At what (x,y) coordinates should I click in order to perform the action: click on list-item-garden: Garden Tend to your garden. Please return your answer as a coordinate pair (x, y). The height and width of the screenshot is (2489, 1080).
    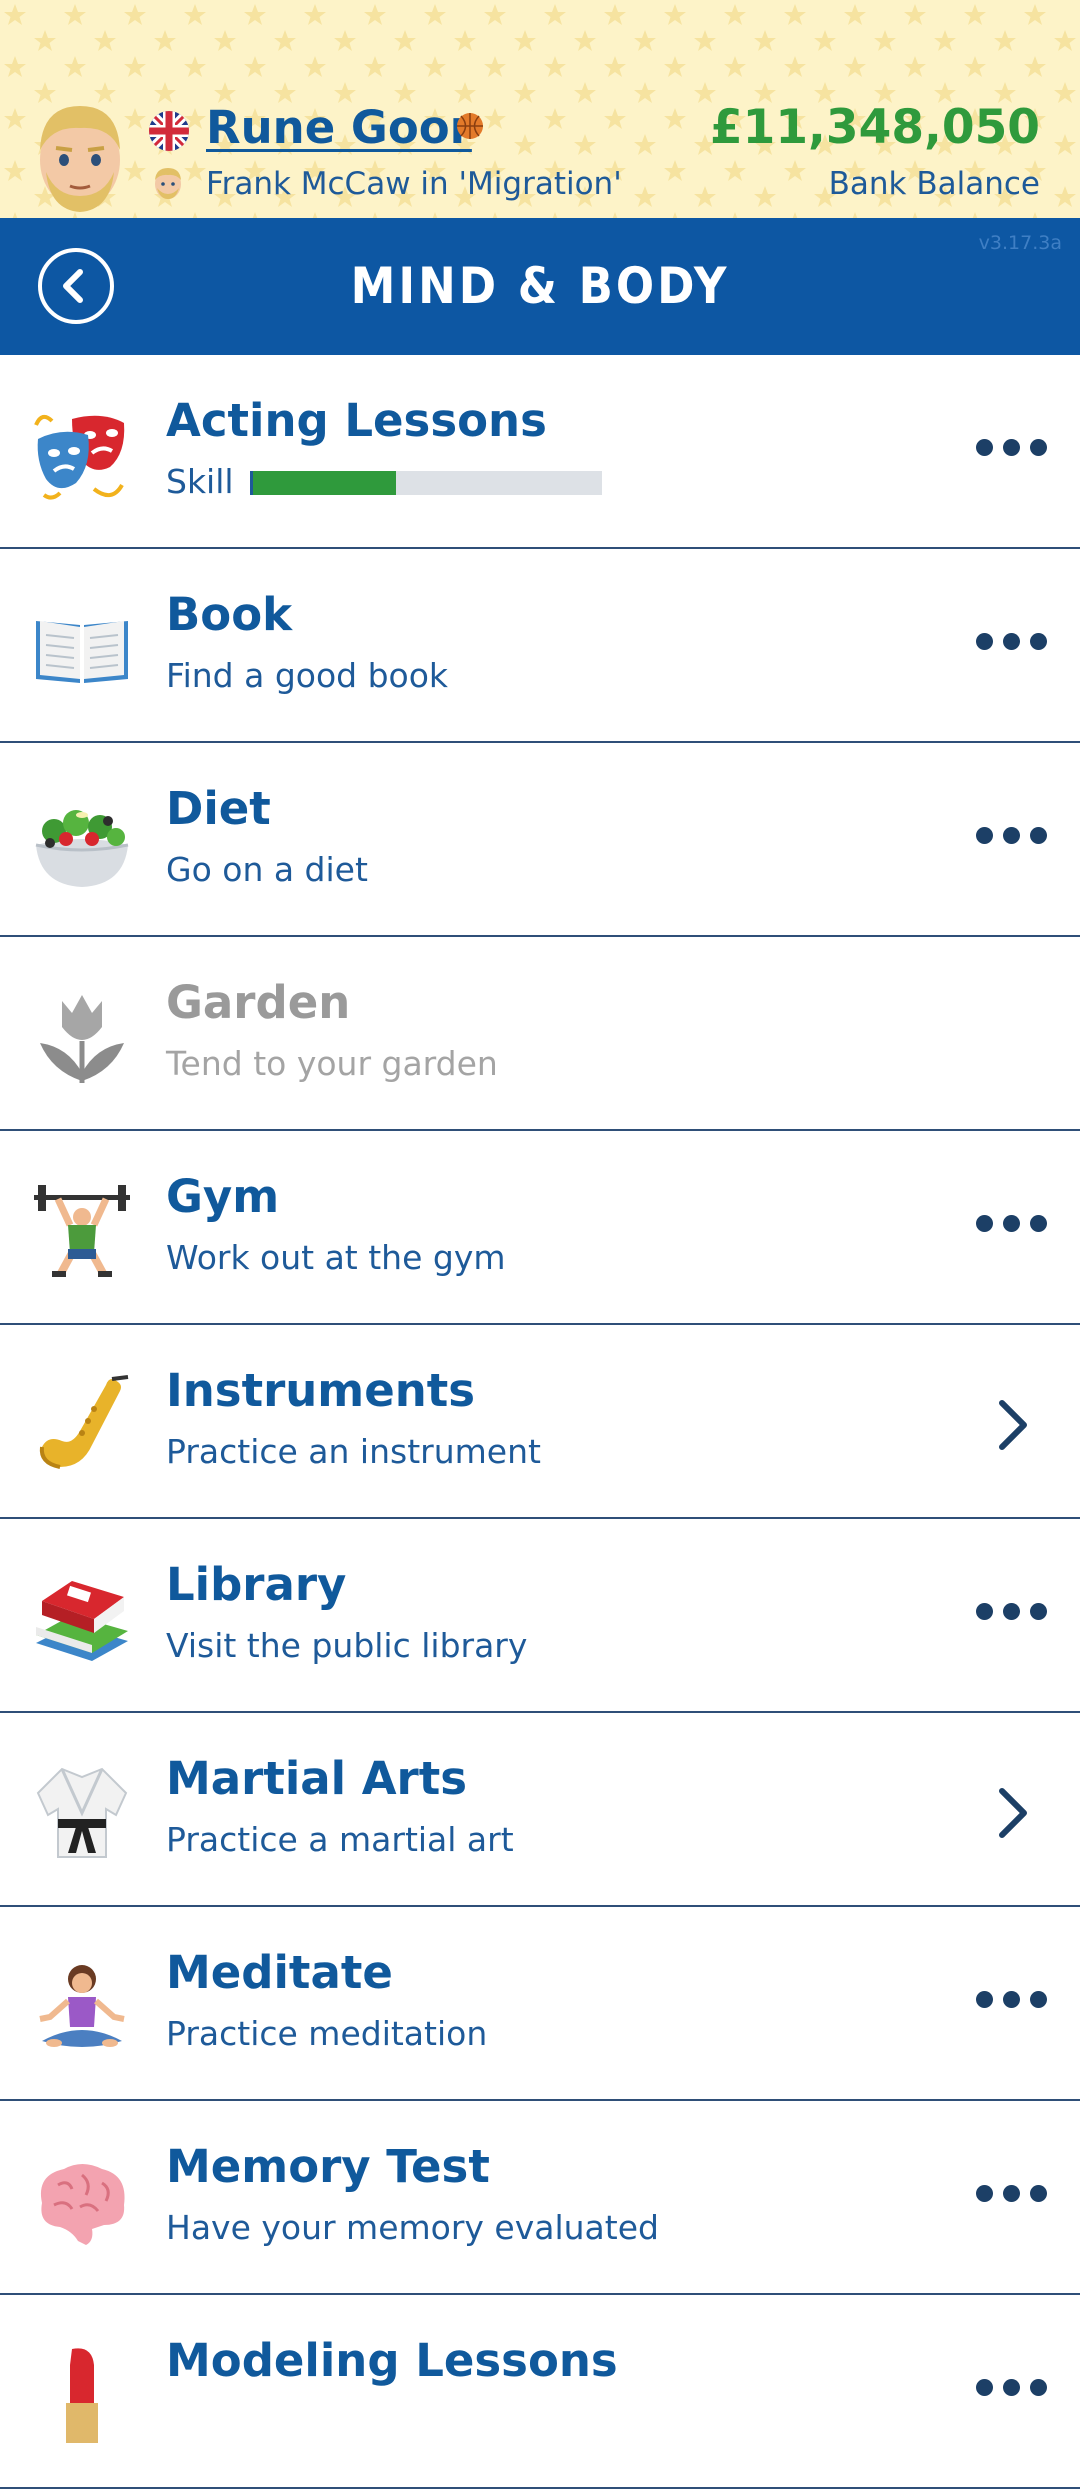
    Looking at the image, I should click on (540, 1034).